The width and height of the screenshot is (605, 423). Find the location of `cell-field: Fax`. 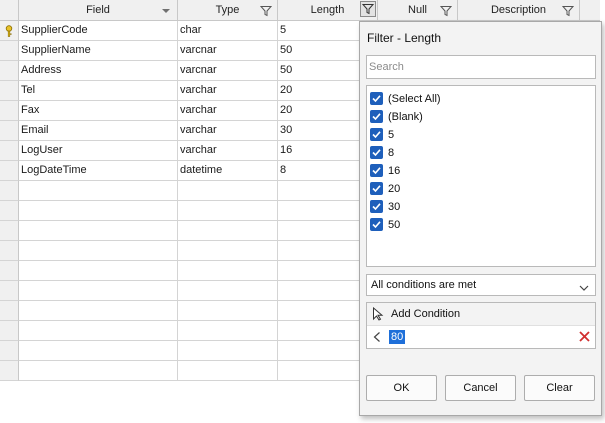

cell-field: Fax is located at coordinates (98, 111).